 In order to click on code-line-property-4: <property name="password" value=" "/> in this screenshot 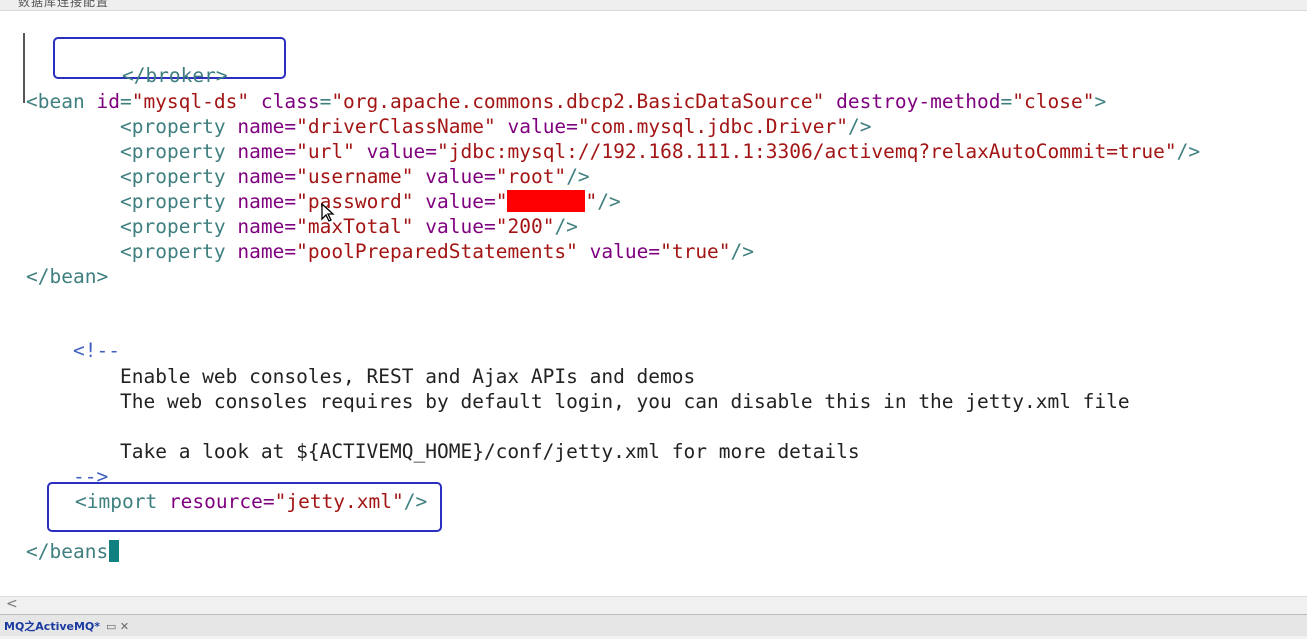, I will do `click(370, 201)`.